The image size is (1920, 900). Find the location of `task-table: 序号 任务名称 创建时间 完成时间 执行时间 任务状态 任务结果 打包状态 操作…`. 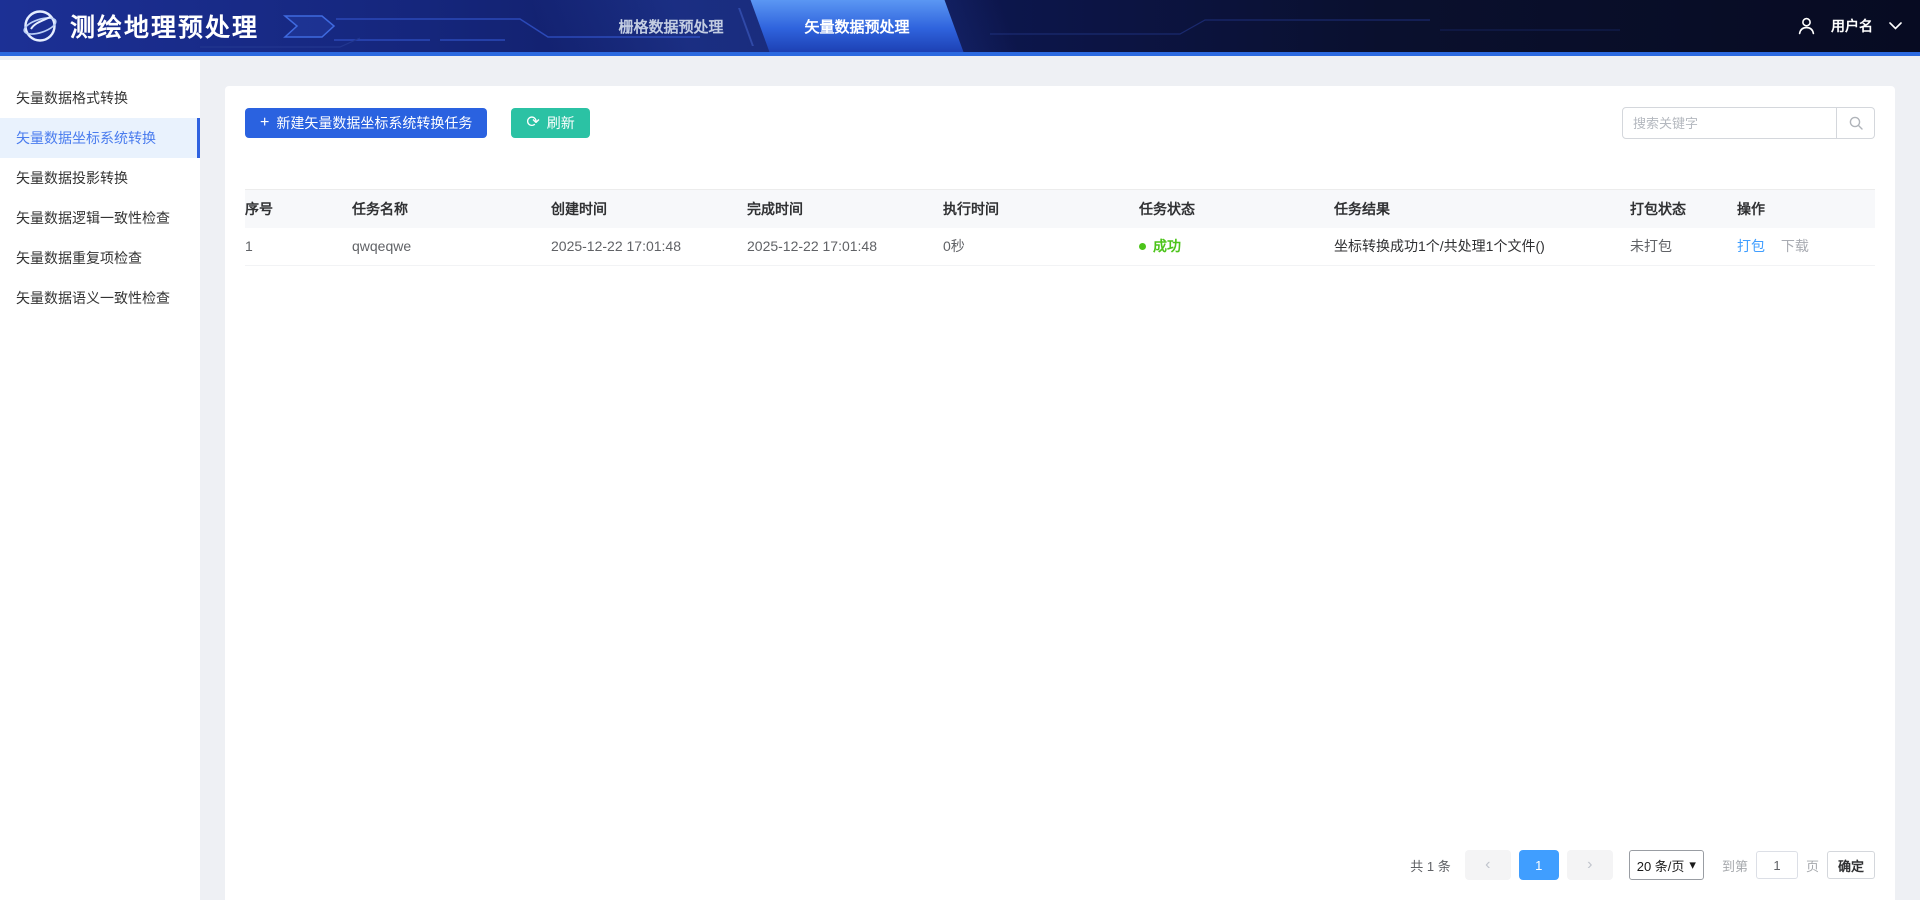

task-table: 序号 任务名称 创建时间 完成时间 执行时间 任务状态 任务结果 打包状态 操作… is located at coordinates (1060, 227).